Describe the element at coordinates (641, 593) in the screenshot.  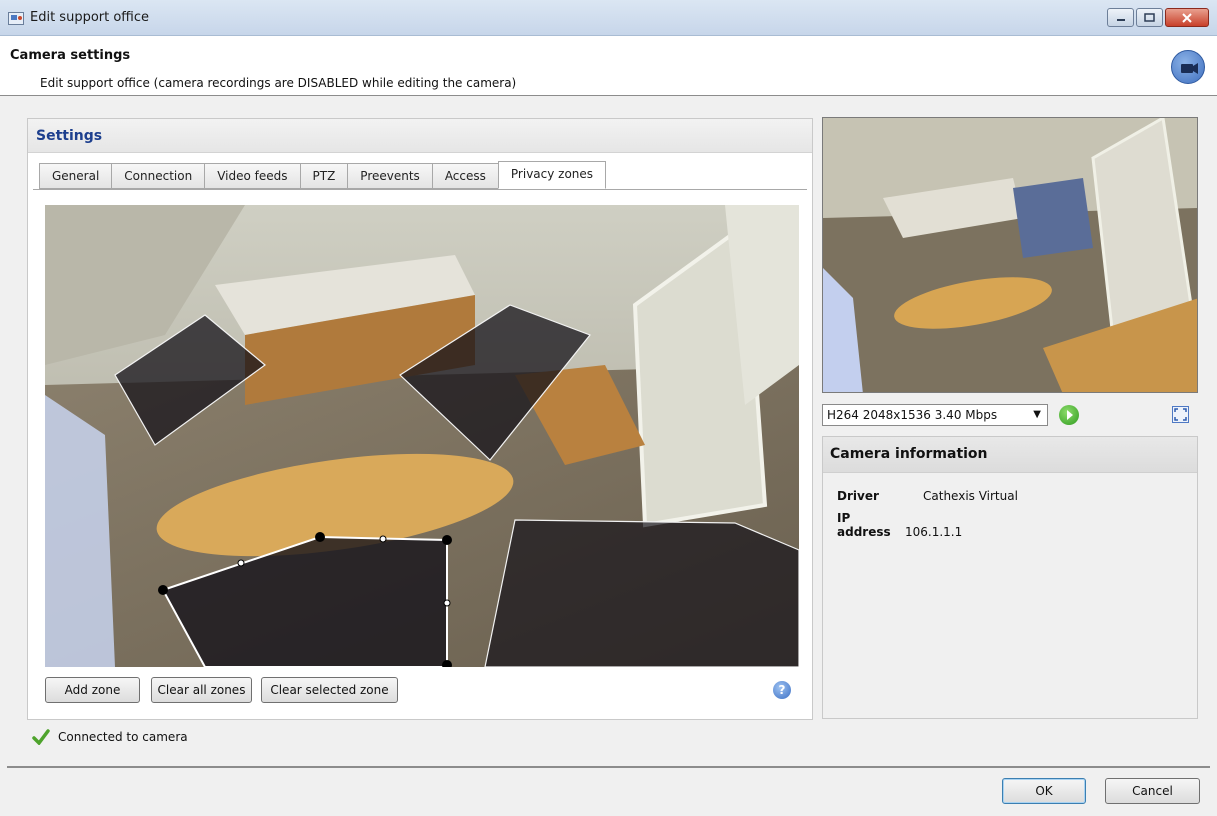
I see `privacy-zone` at that location.